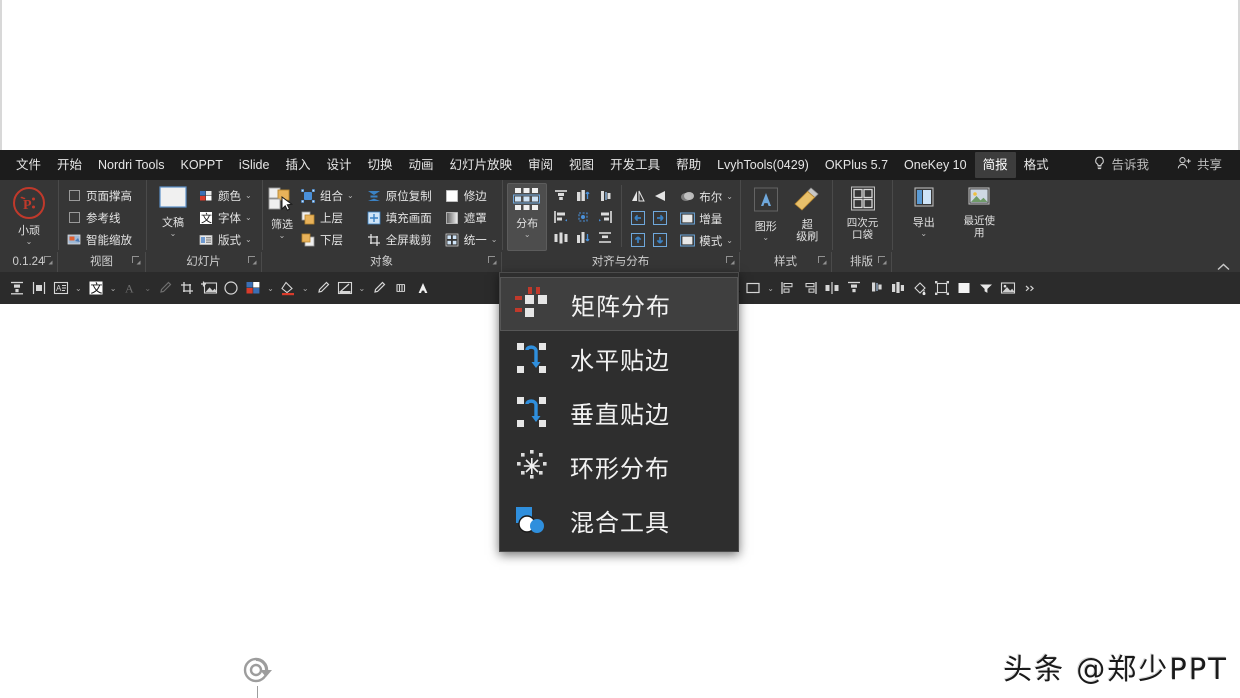 The image size is (1240, 698). What do you see at coordinates (1199, 165) in the screenshot?
I see `share-button: 共享` at bounding box center [1199, 165].